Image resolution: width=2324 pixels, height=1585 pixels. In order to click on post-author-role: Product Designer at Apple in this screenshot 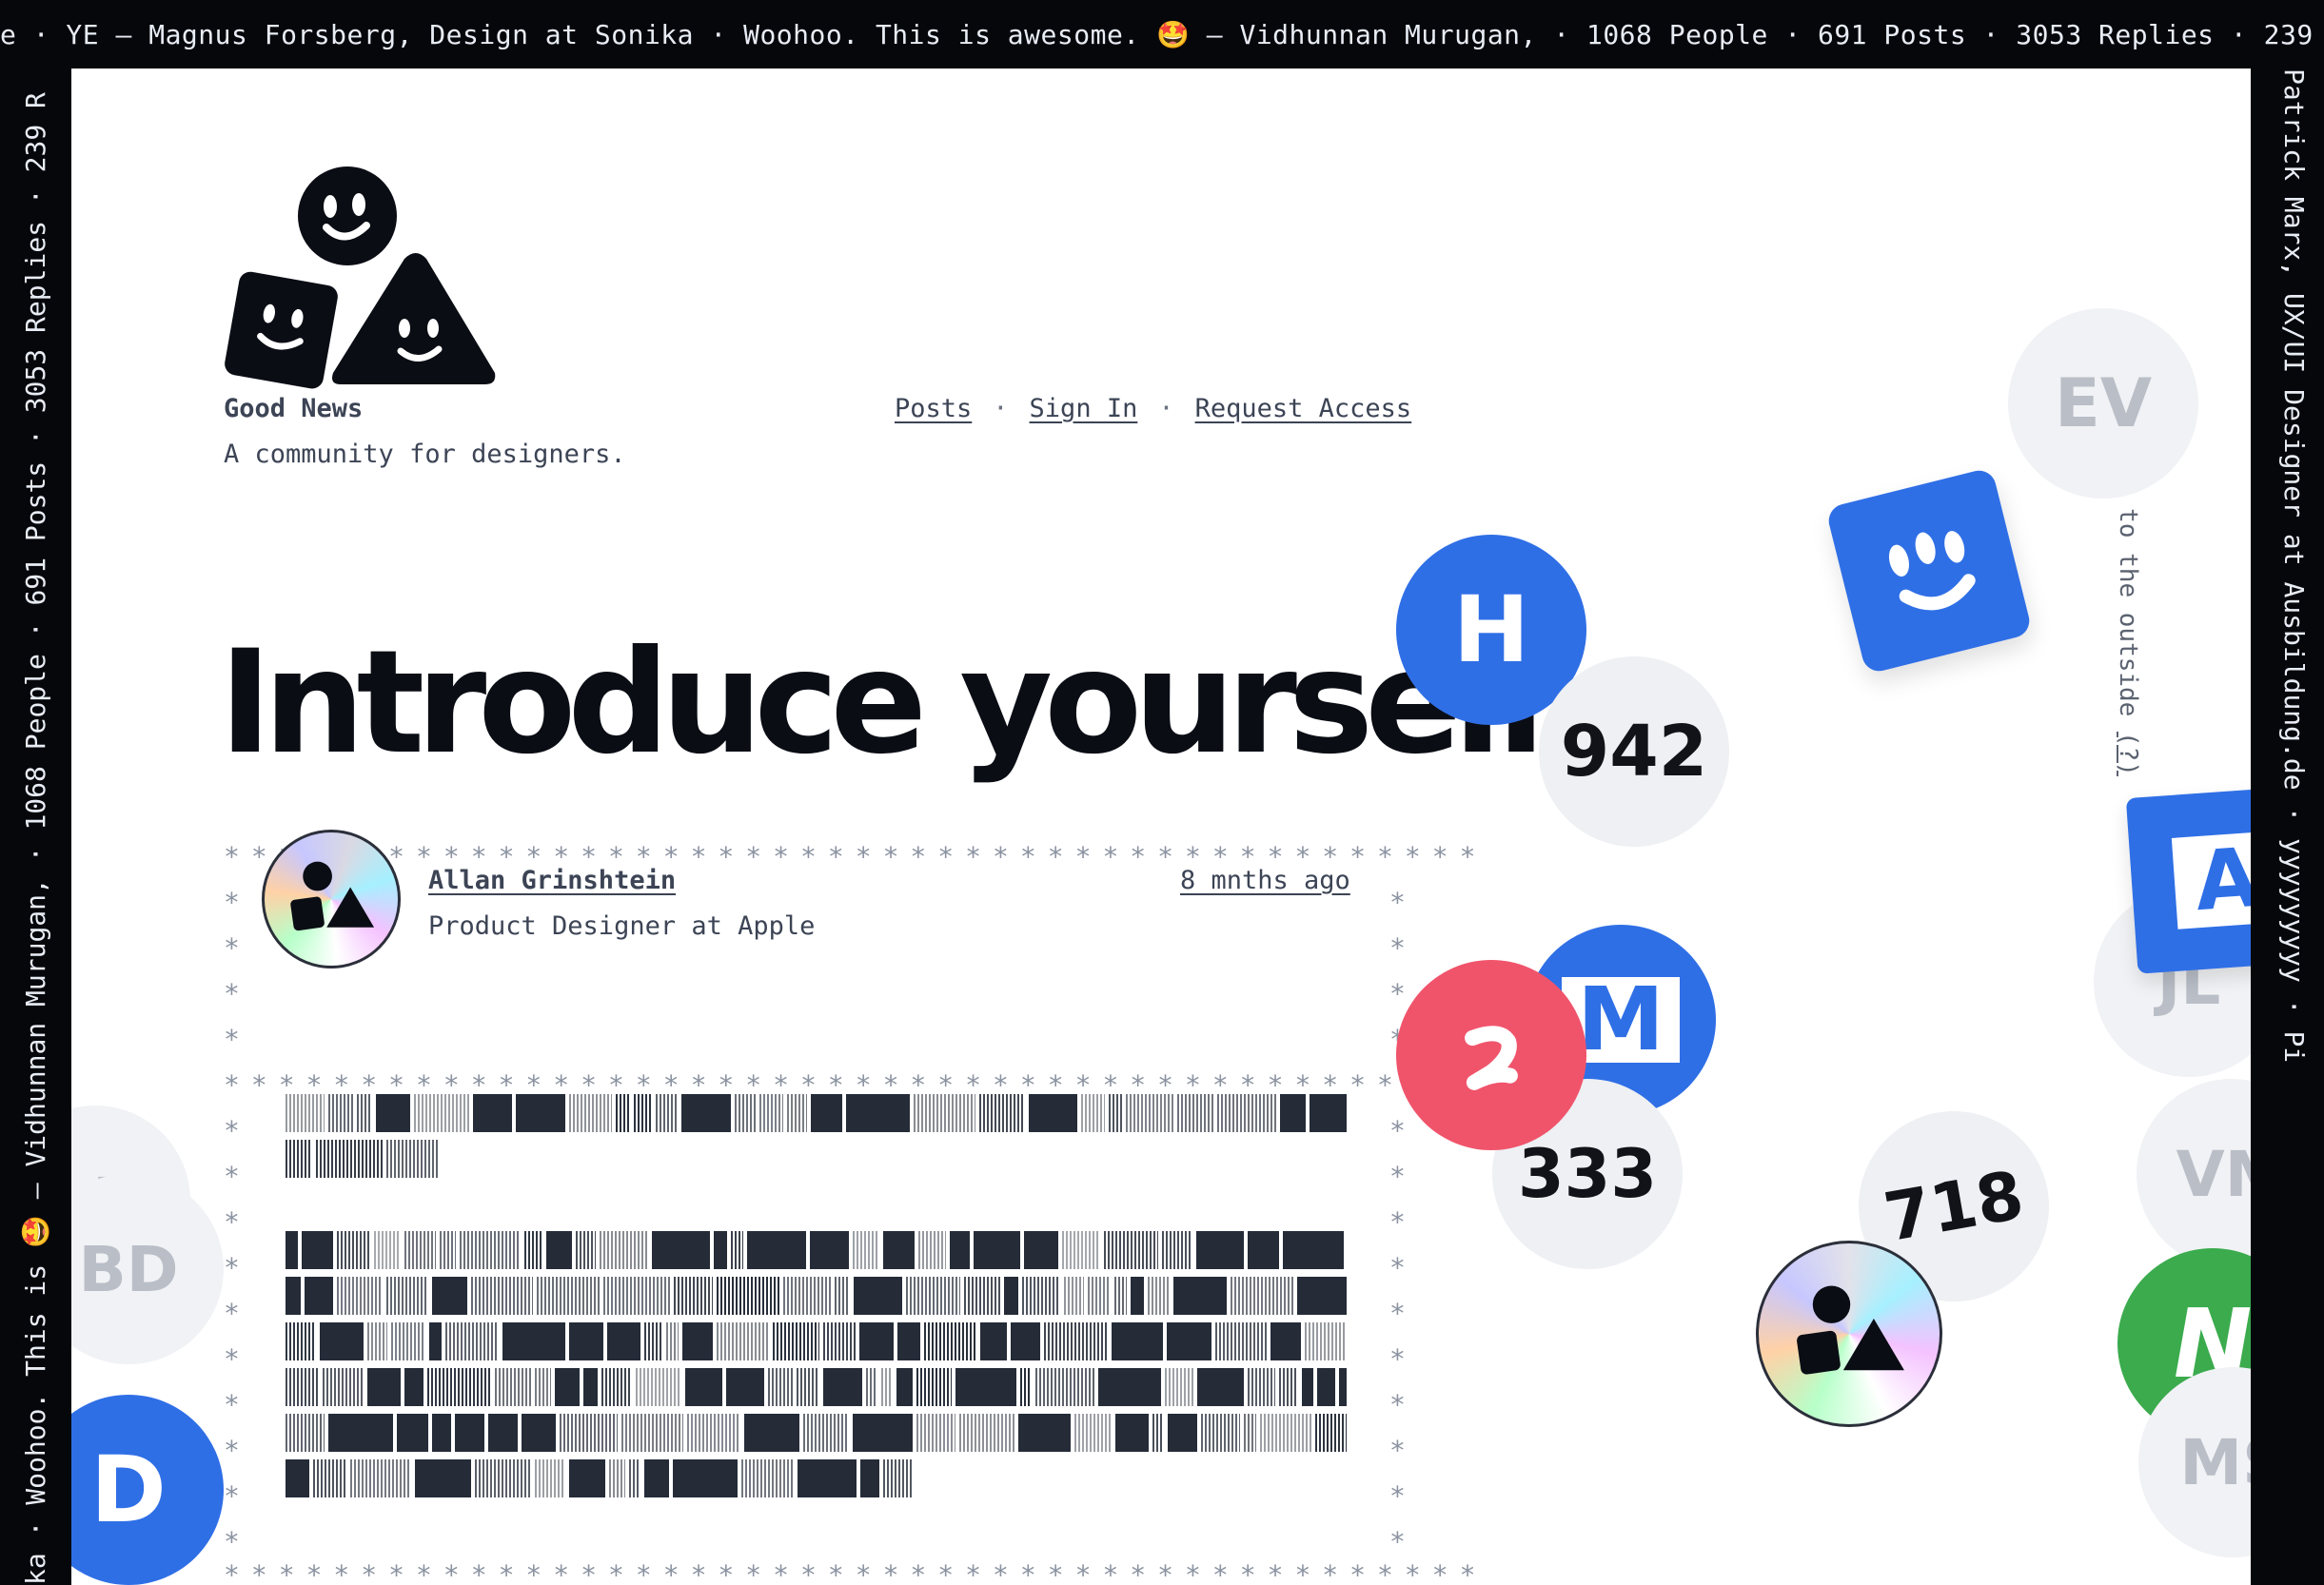, I will do `click(622, 926)`.